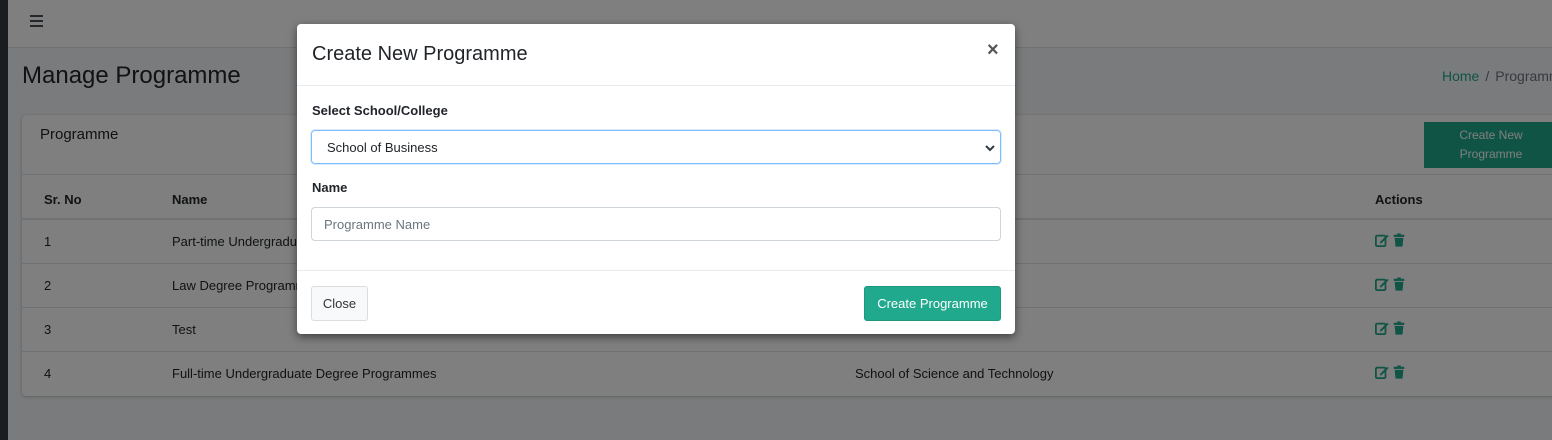 Image resolution: width=1552 pixels, height=440 pixels. I want to click on create-programme-button: Create Programme, so click(932, 303).